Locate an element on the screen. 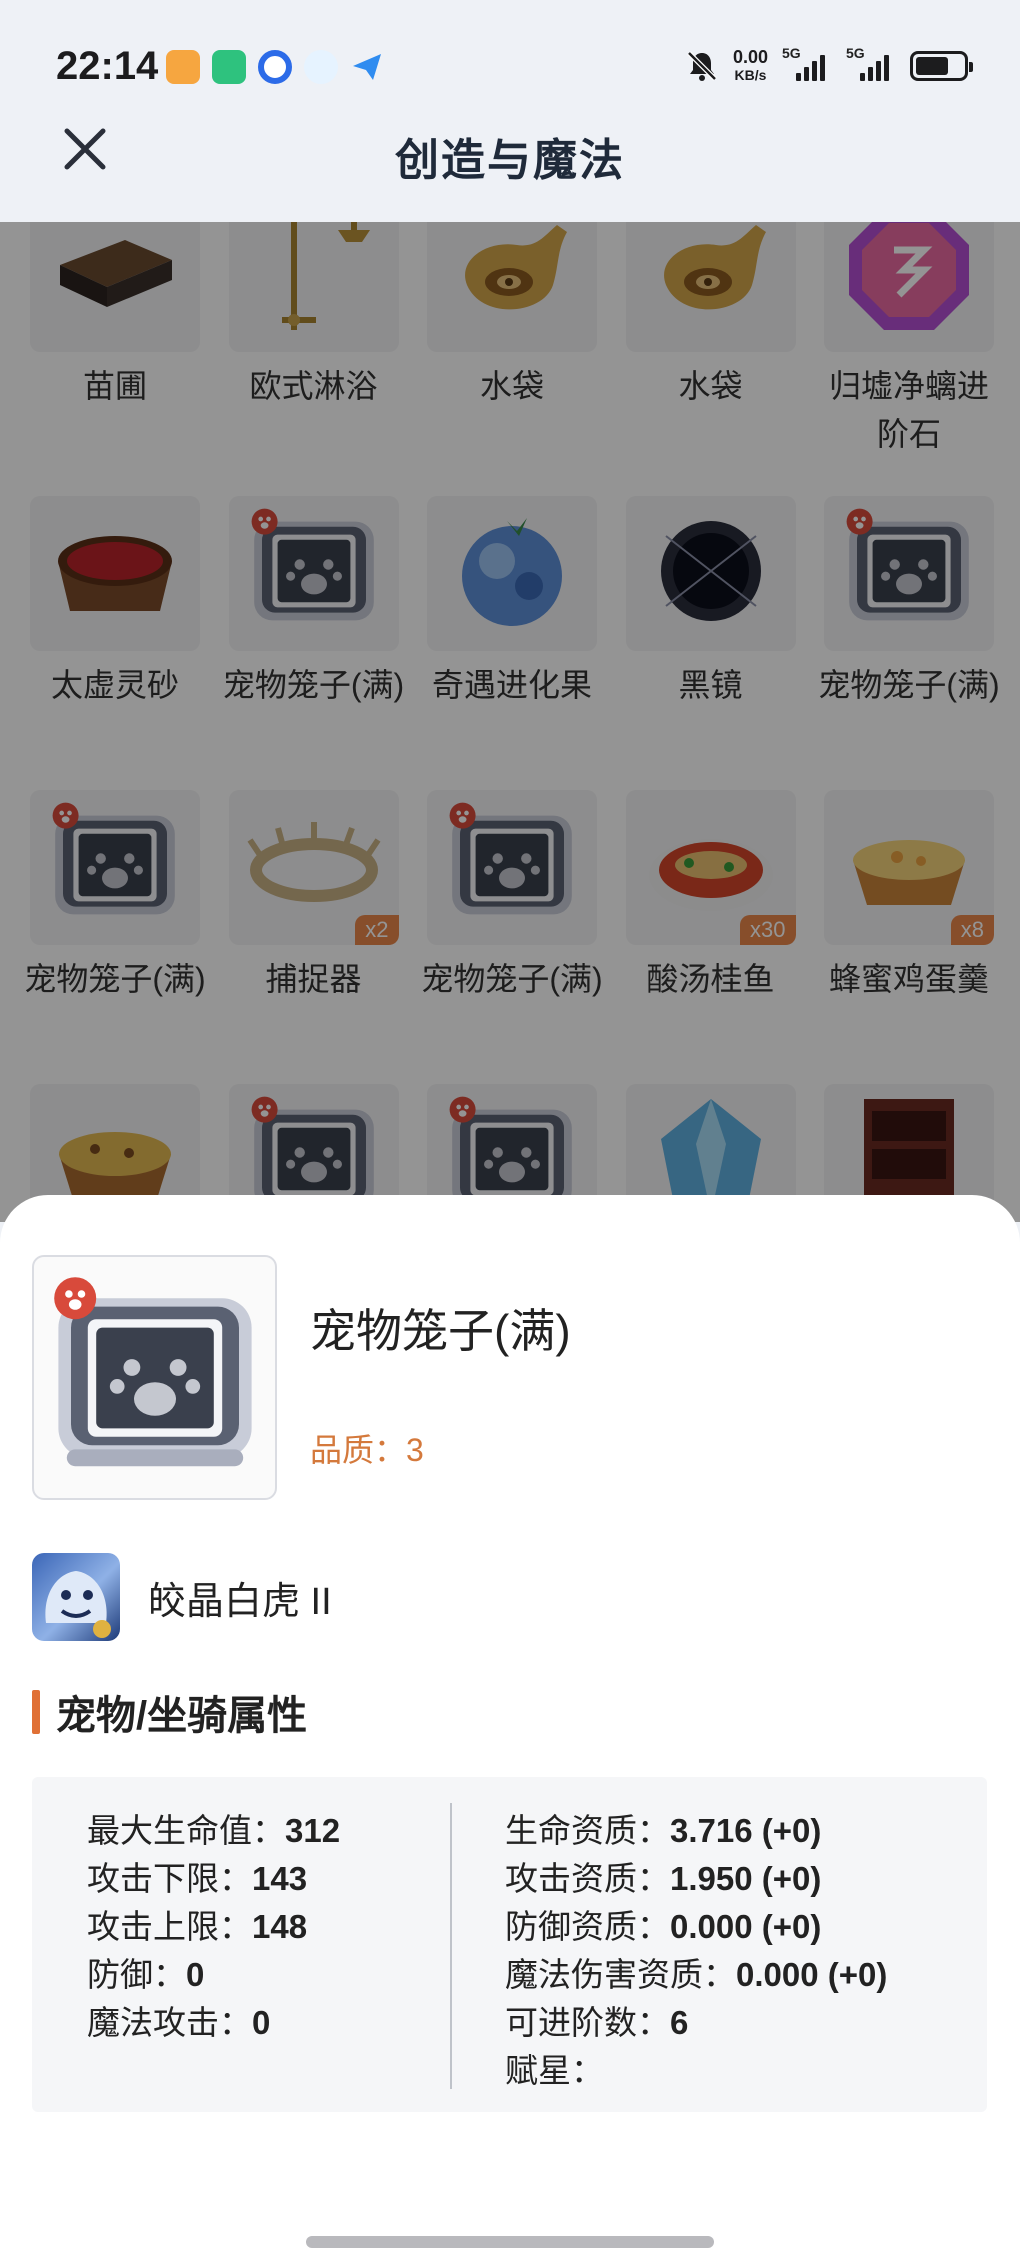 The image size is (1020, 2267). notification-icons is located at coordinates (275, 67).